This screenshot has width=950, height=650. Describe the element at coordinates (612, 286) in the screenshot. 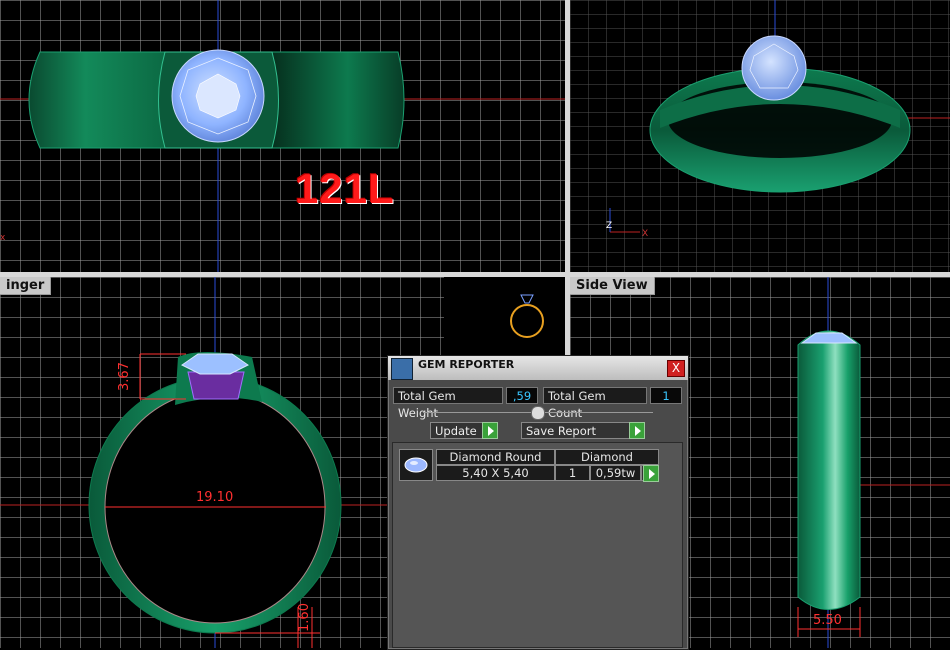

I see `viewport-label-side: Side View` at that location.